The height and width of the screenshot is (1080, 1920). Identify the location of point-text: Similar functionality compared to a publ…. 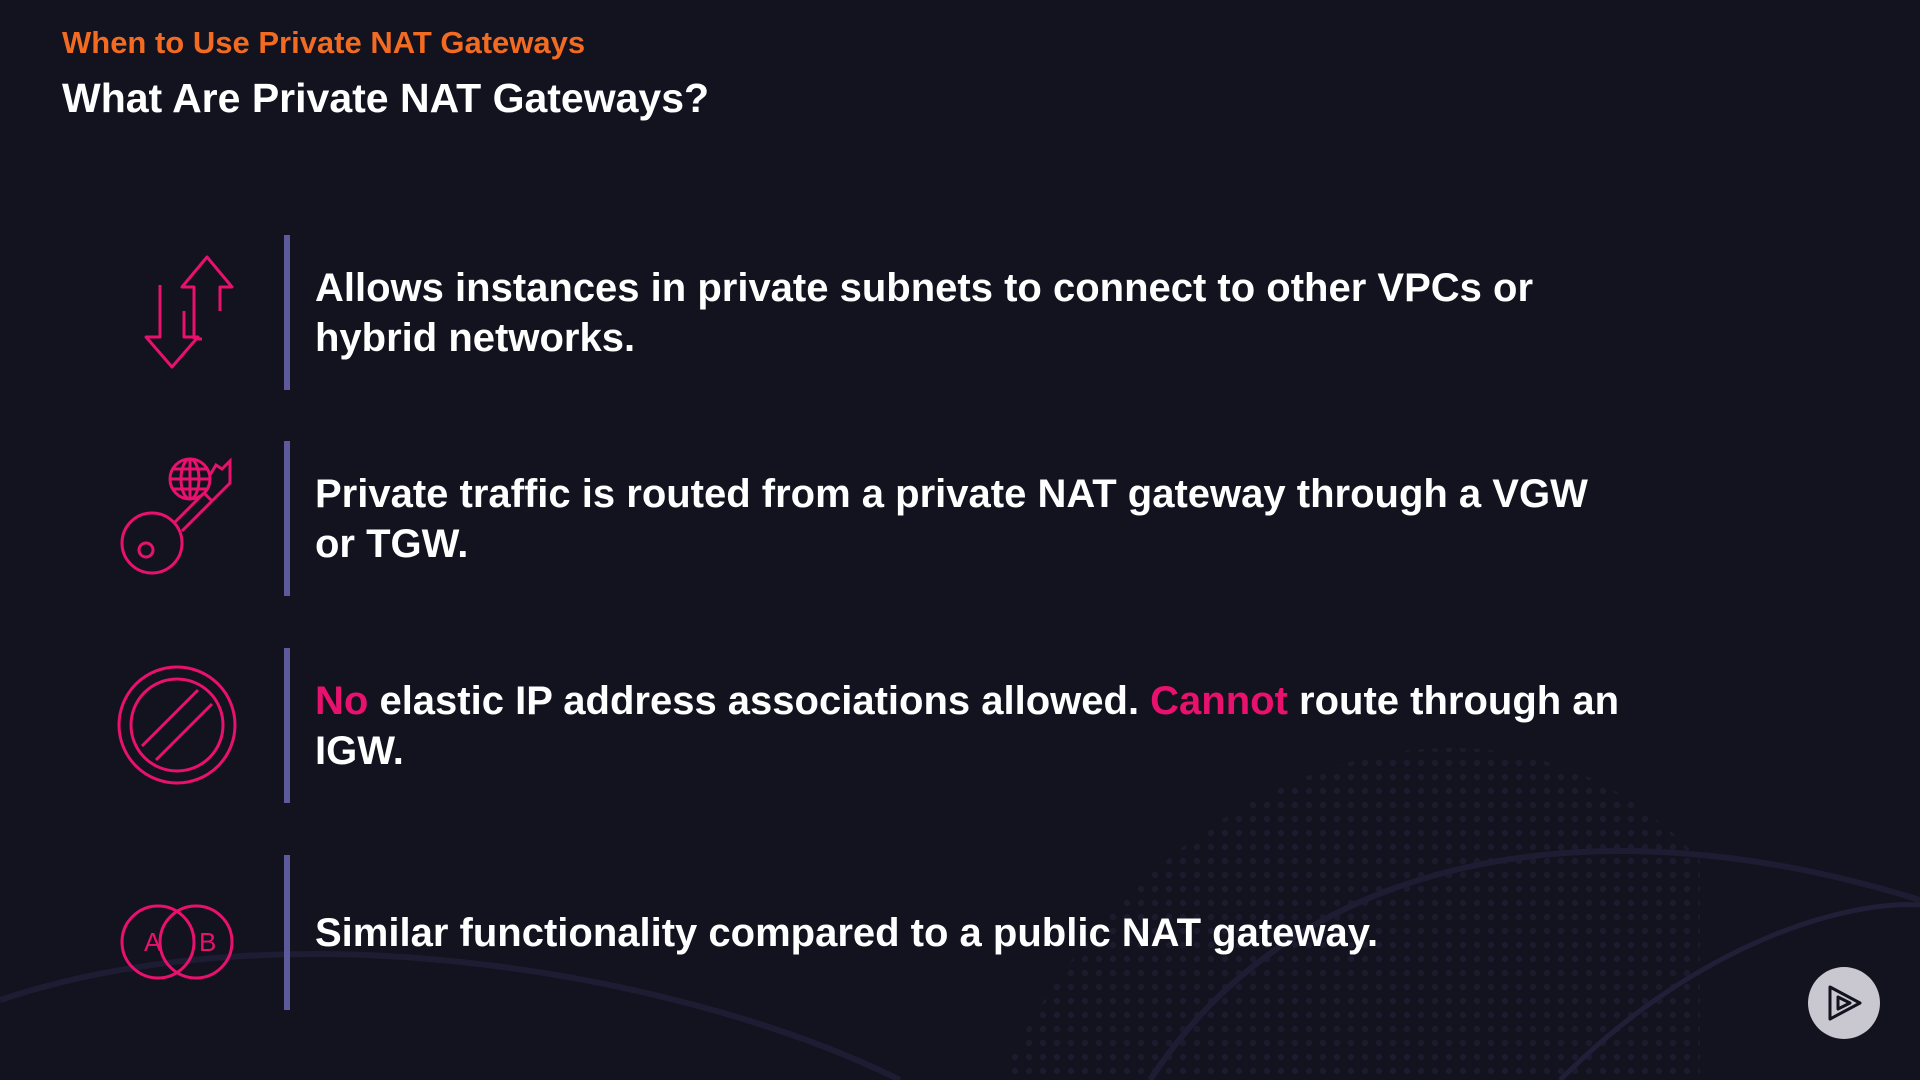
(975, 932).